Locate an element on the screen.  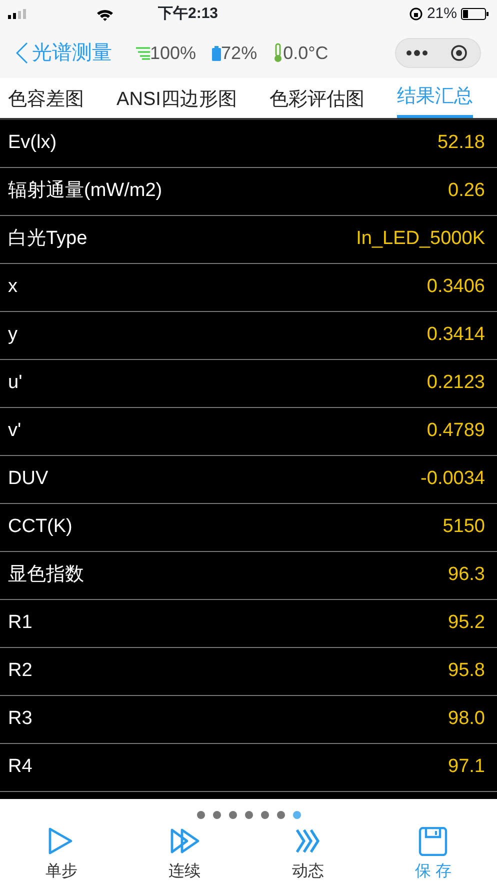
row-label: Ev(lx) is located at coordinates (32, 143).